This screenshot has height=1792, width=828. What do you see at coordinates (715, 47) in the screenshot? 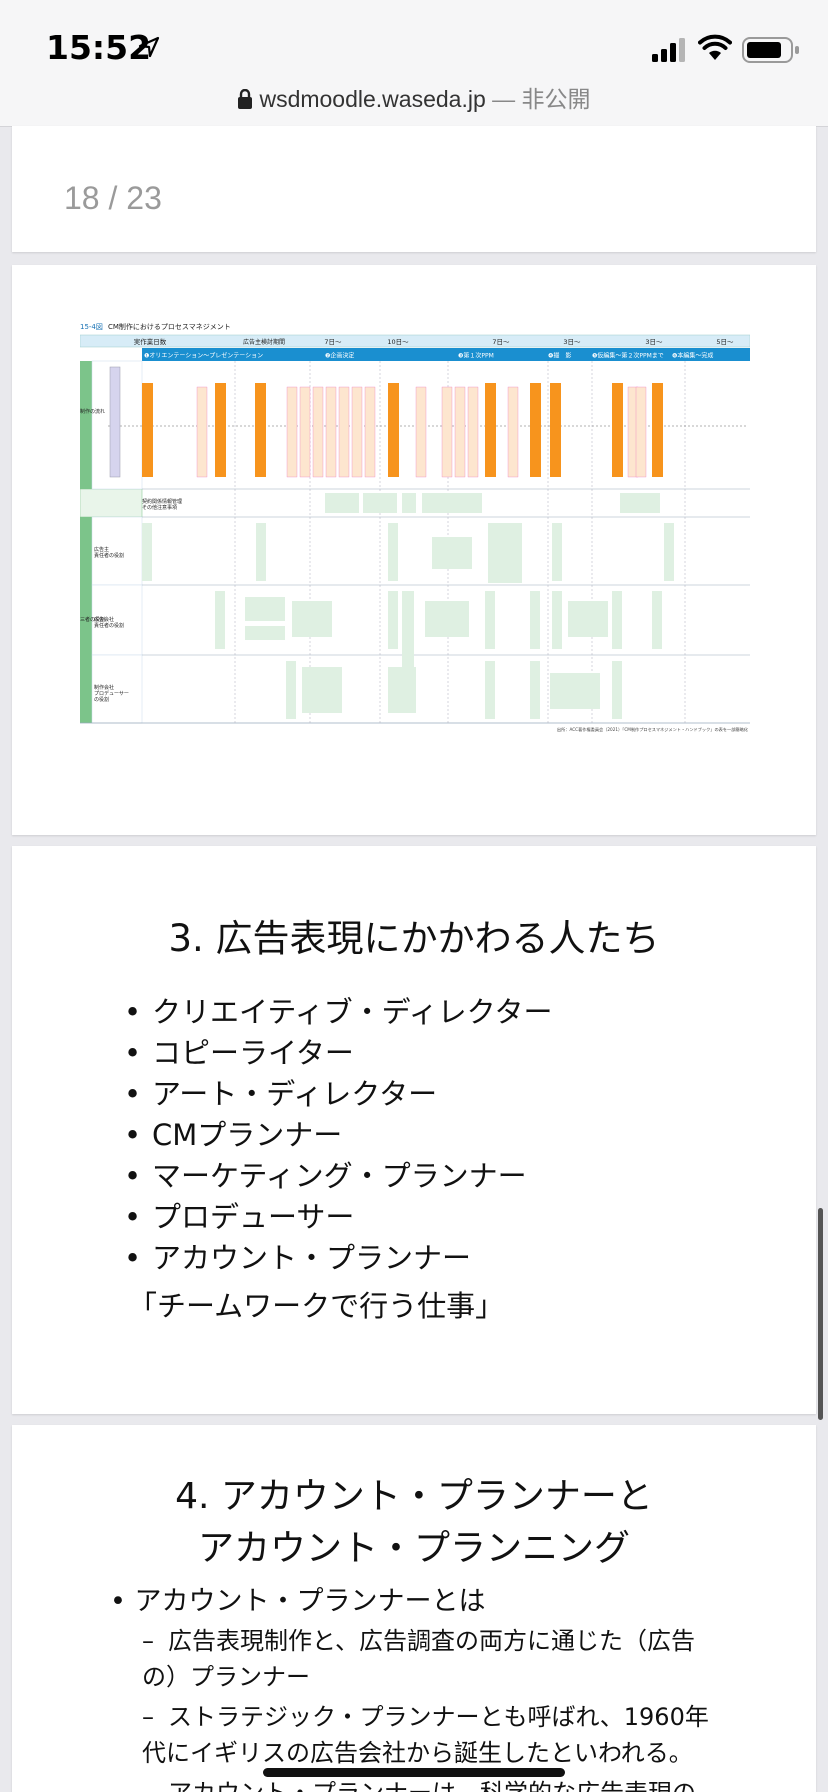
I see `wifi-icon` at bounding box center [715, 47].